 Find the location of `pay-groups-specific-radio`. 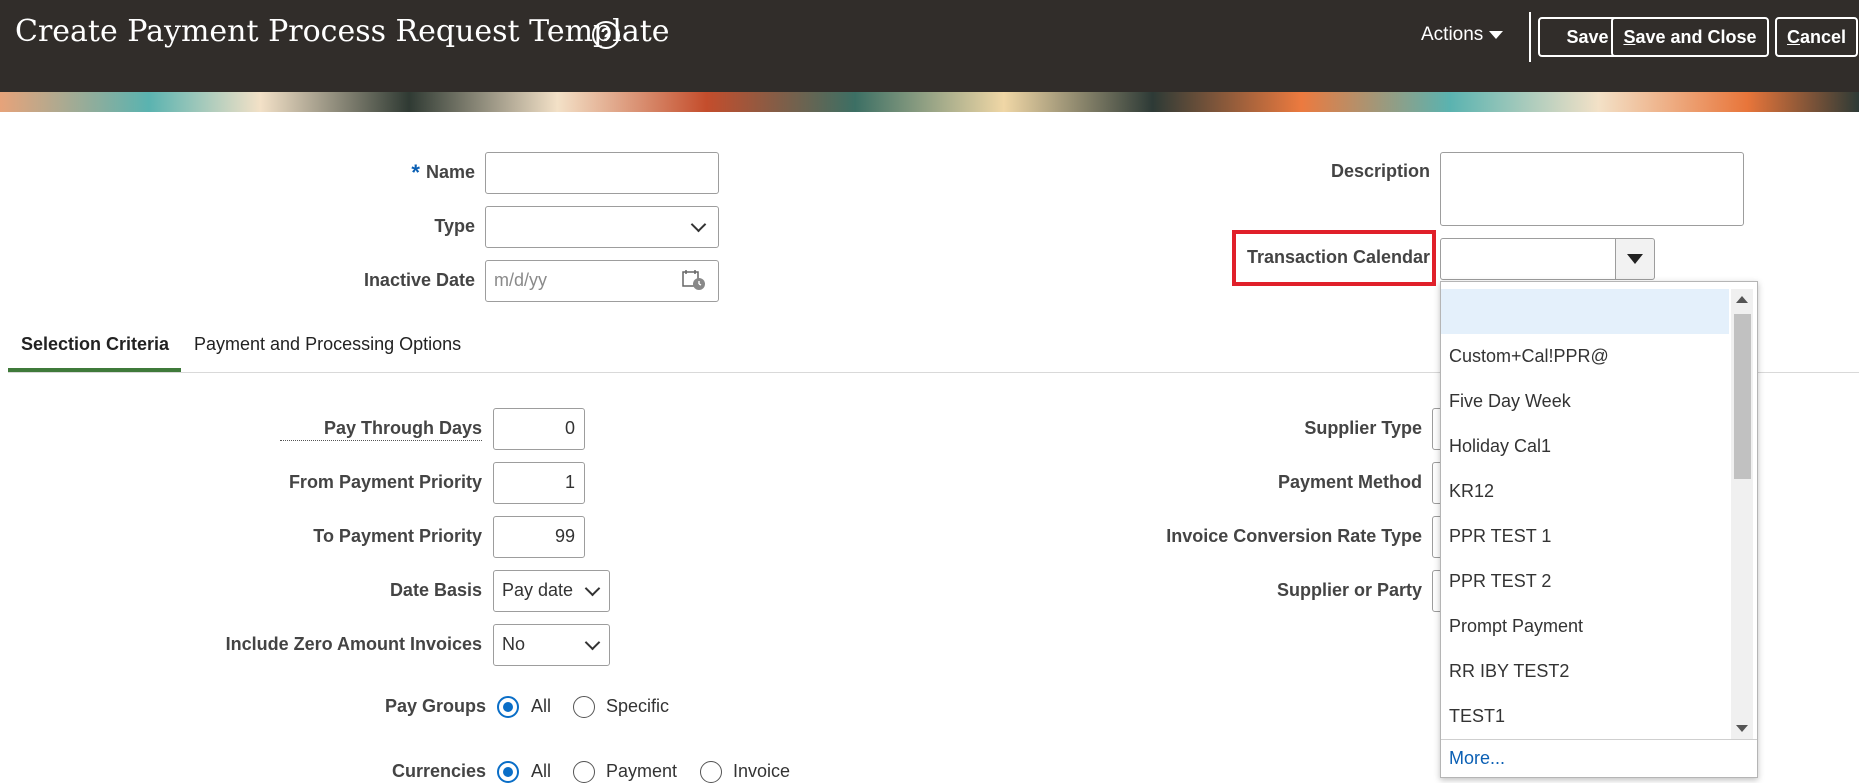

pay-groups-specific-radio is located at coordinates (584, 707).